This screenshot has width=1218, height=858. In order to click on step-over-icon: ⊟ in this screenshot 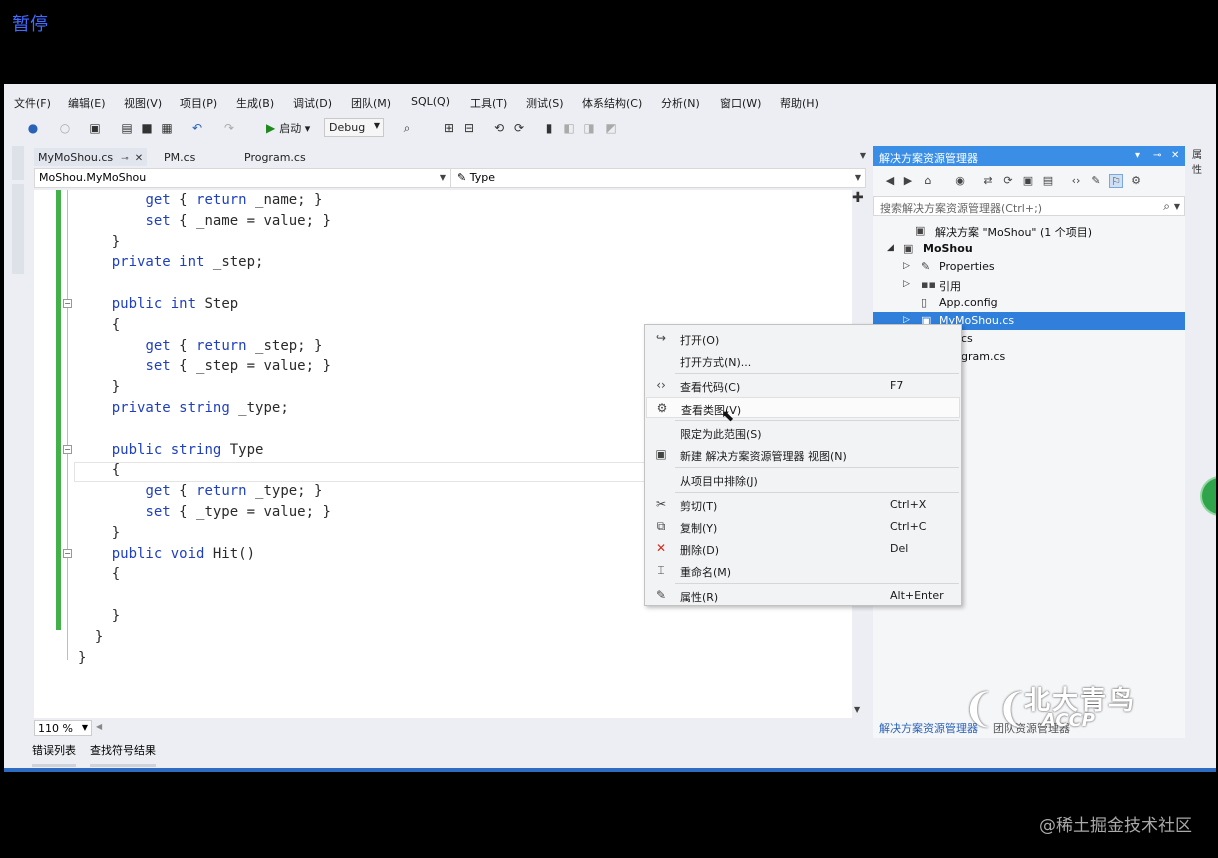, I will do `click(469, 128)`.